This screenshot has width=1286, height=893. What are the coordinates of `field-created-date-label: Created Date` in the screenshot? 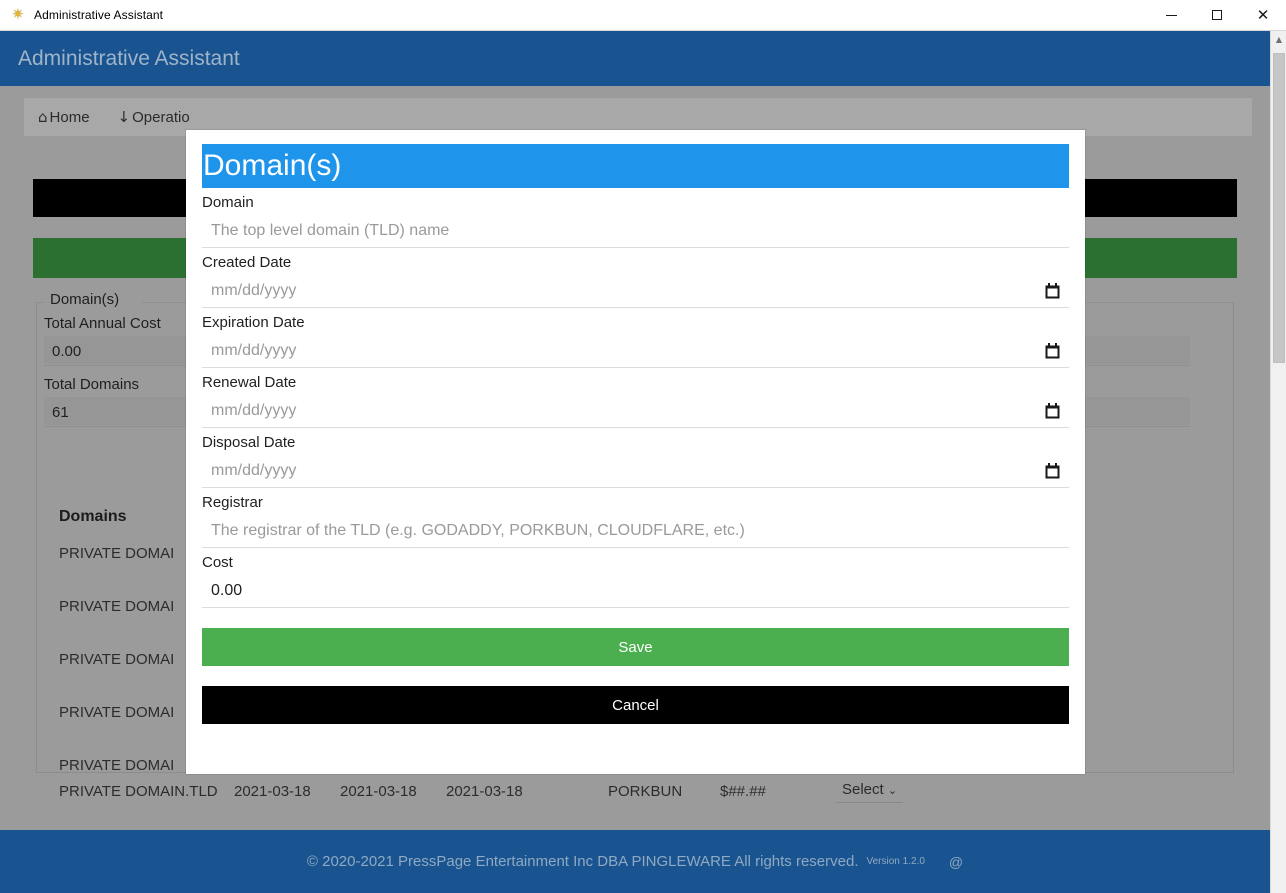 It's located at (247, 262).